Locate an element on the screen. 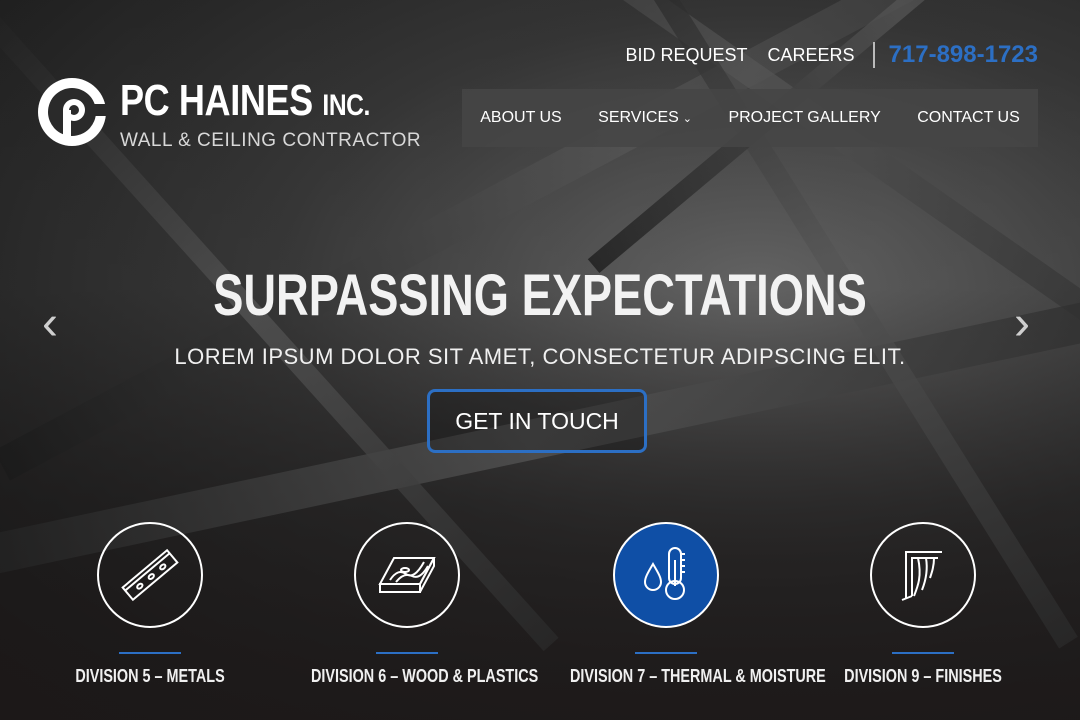 This screenshot has height=720, width=1080. drywall-finish-icon is located at coordinates (921, 576).